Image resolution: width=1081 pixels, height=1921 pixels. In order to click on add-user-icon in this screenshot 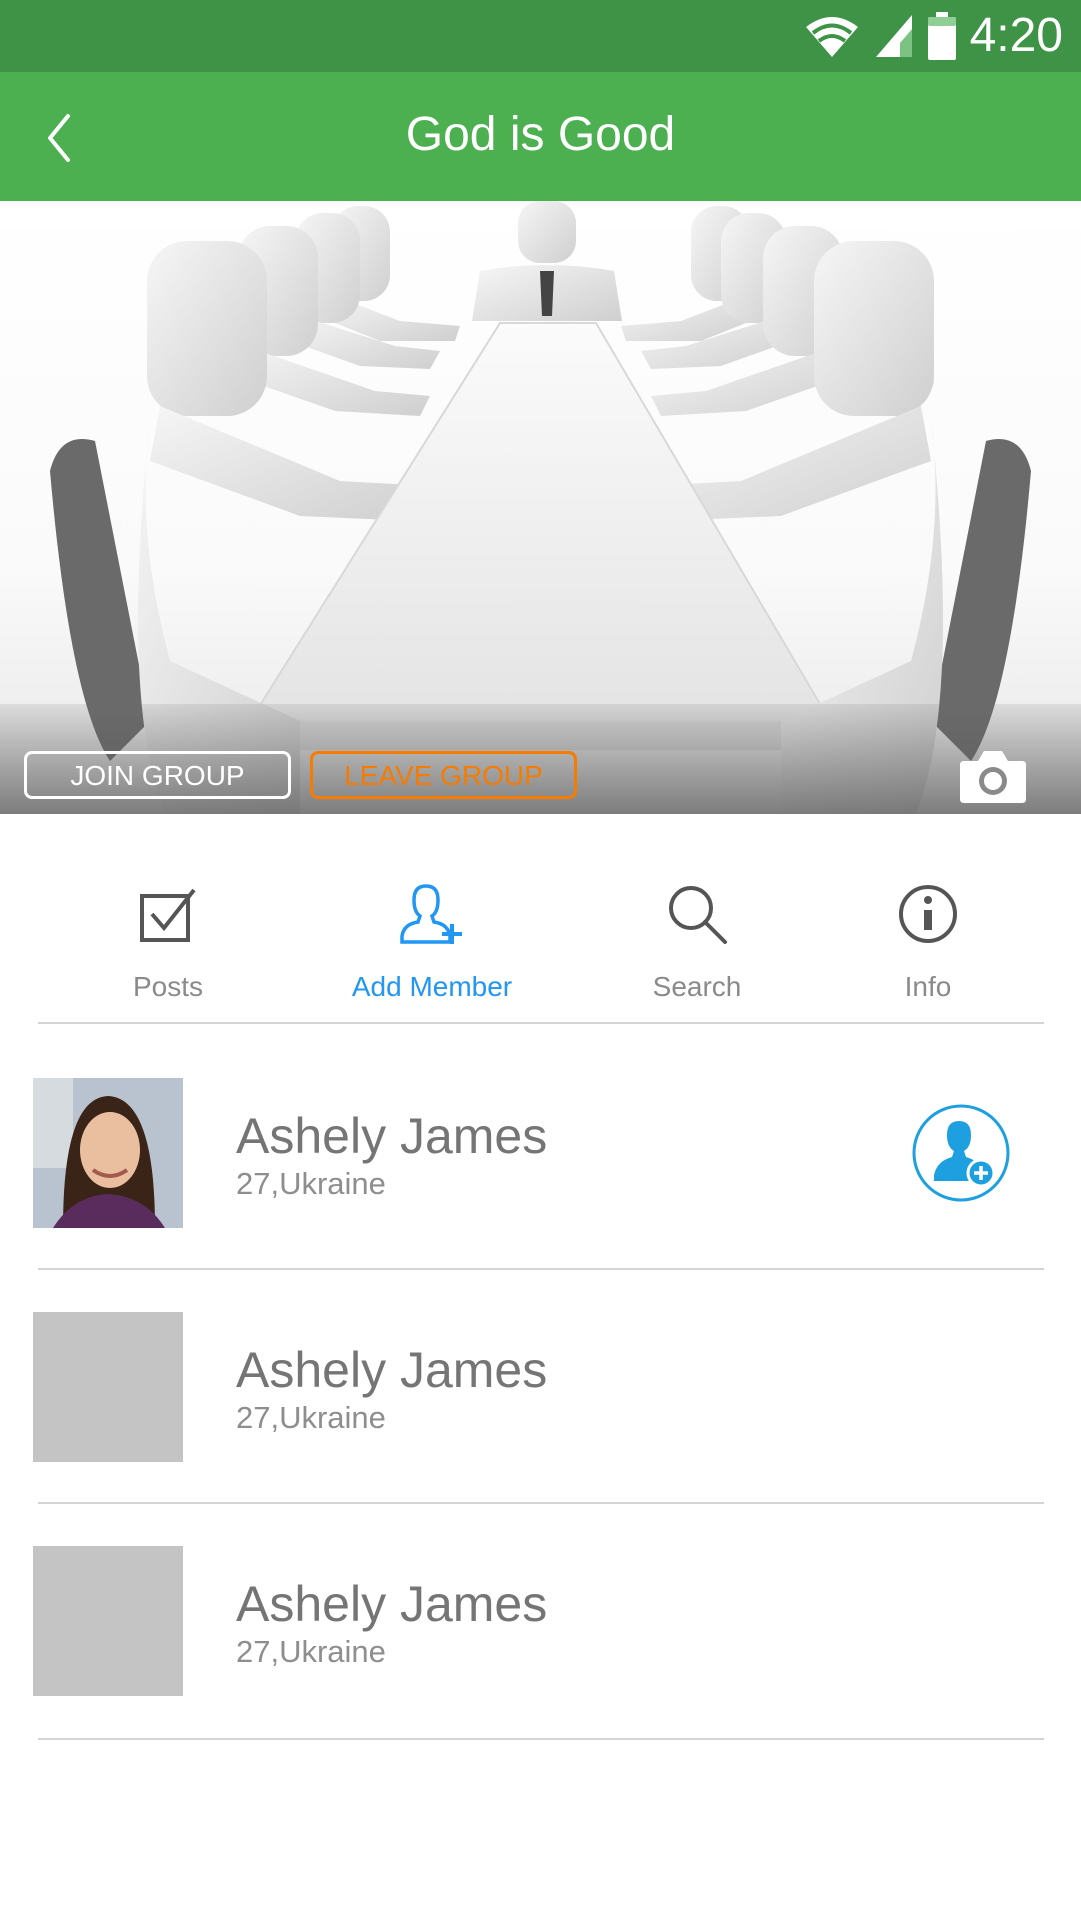, I will do `click(431, 914)`.